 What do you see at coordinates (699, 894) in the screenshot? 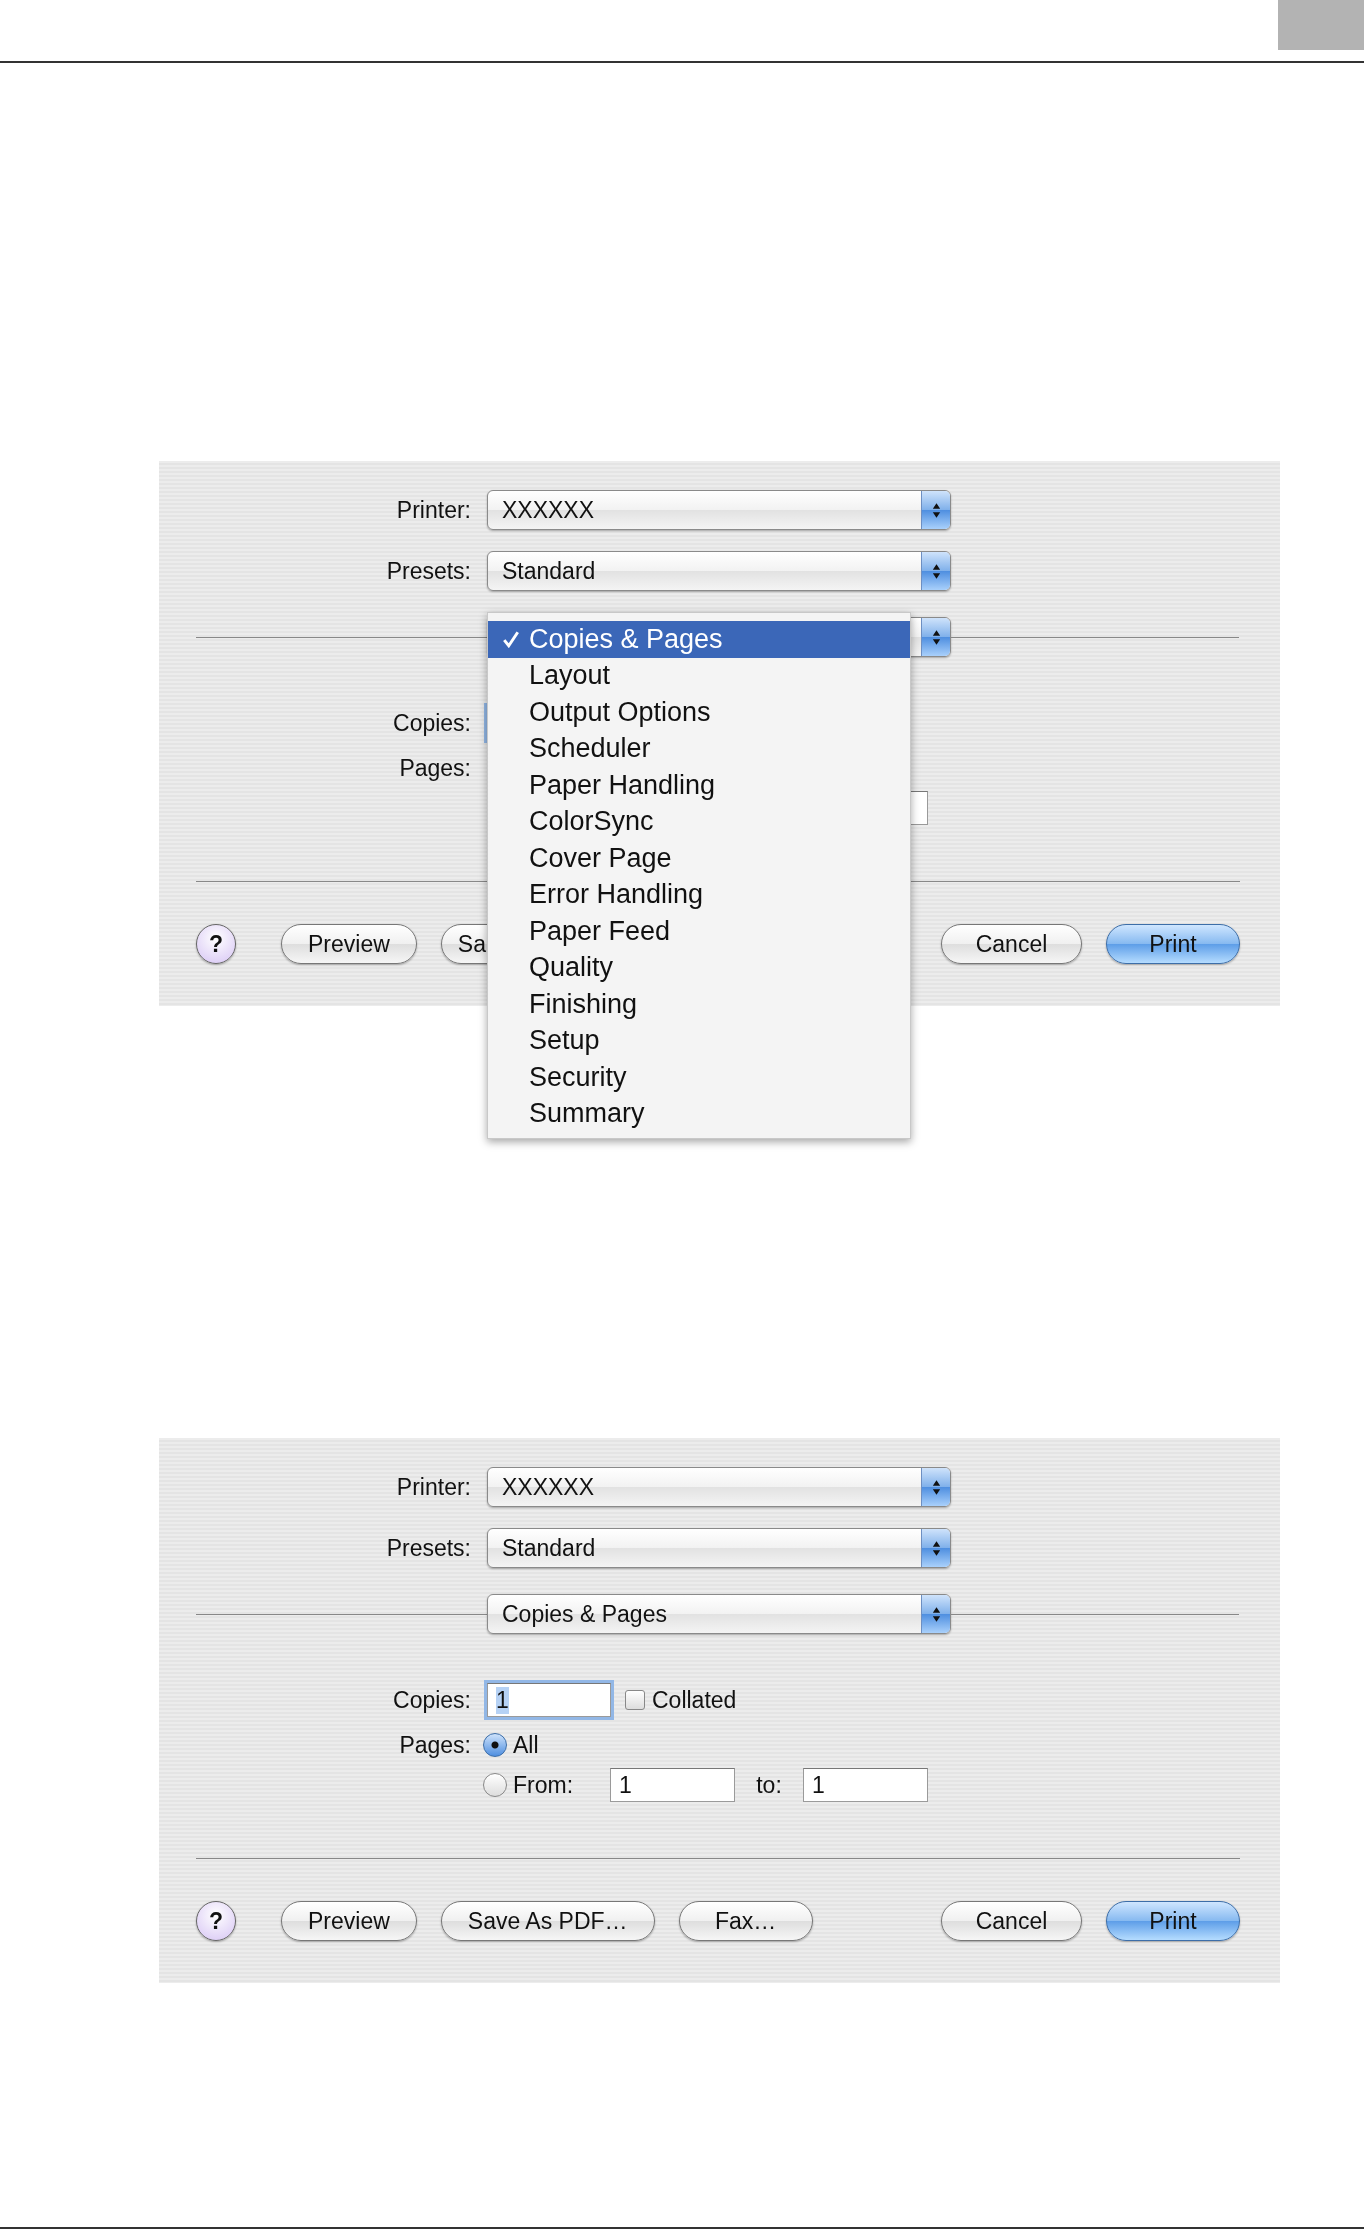
I see `menu-item: Error Handling` at bounding box center [699, 894].